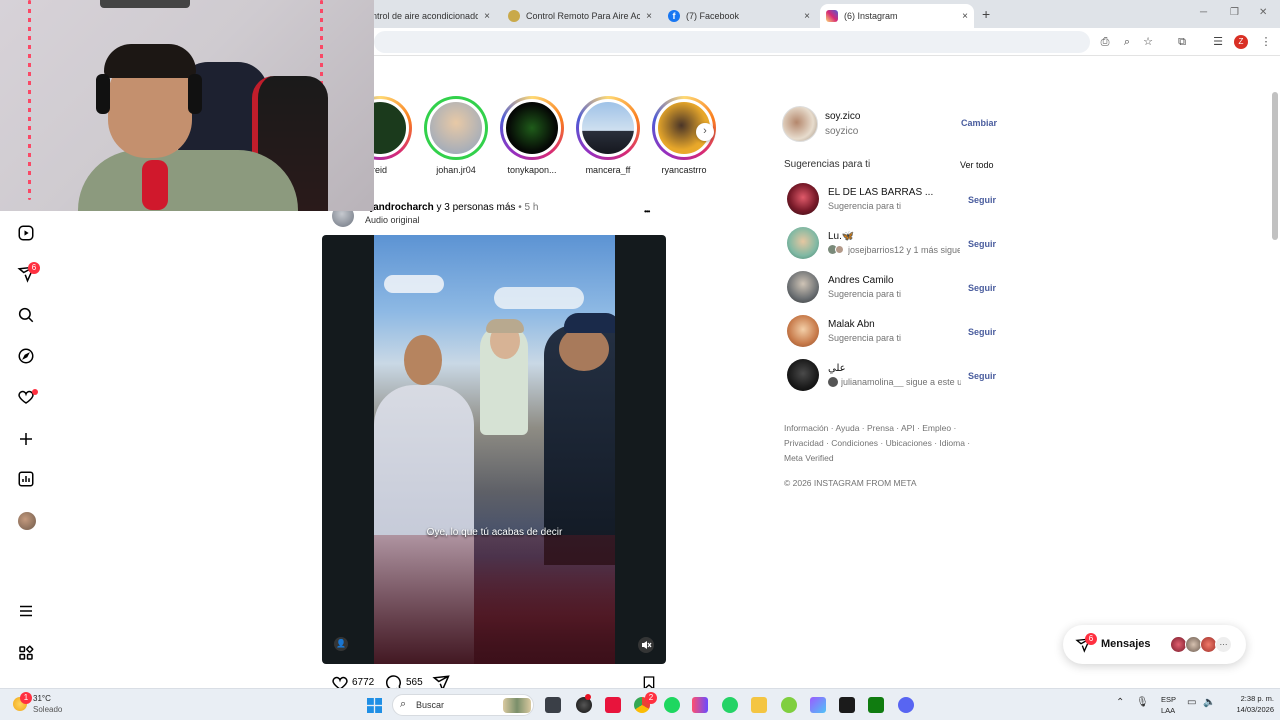 This screenshot has width=1280, height=720. Describe the element at coordinates (26, 611) in the screenshot. I see `more-menu-icon` at that location.